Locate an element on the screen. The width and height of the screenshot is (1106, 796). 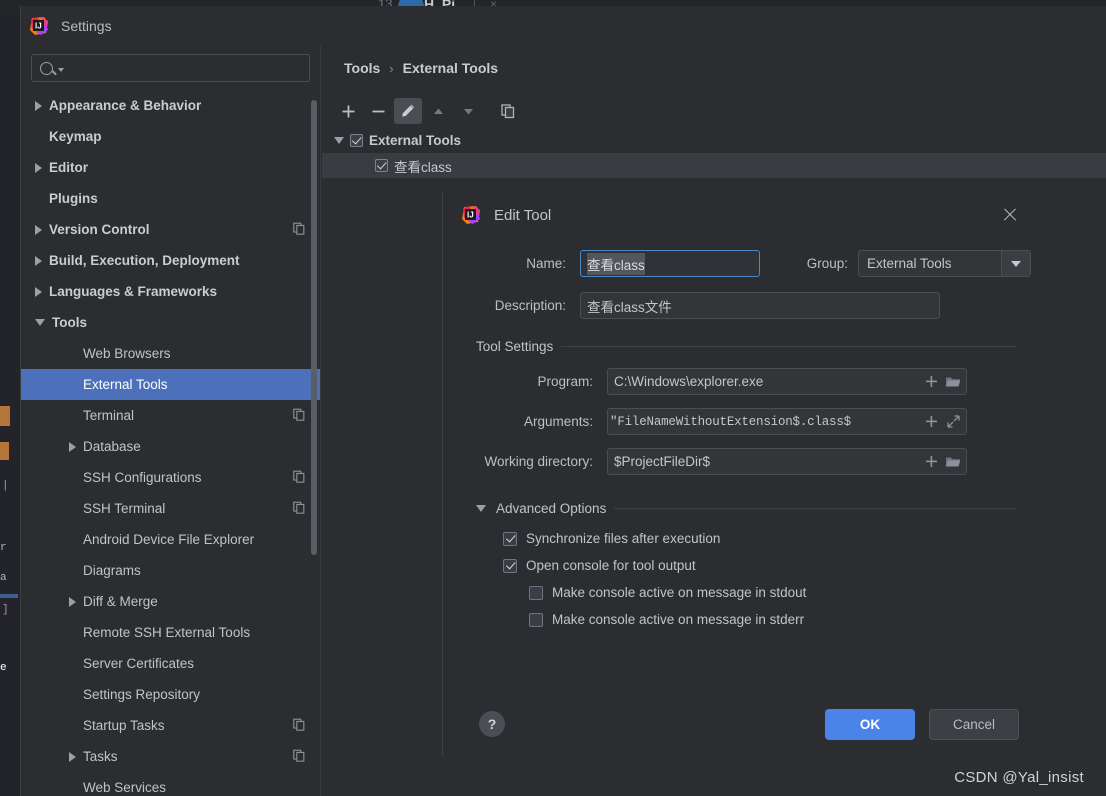
sidebar-item-diagrams: Diagrams is located at coordinates (170, 570).